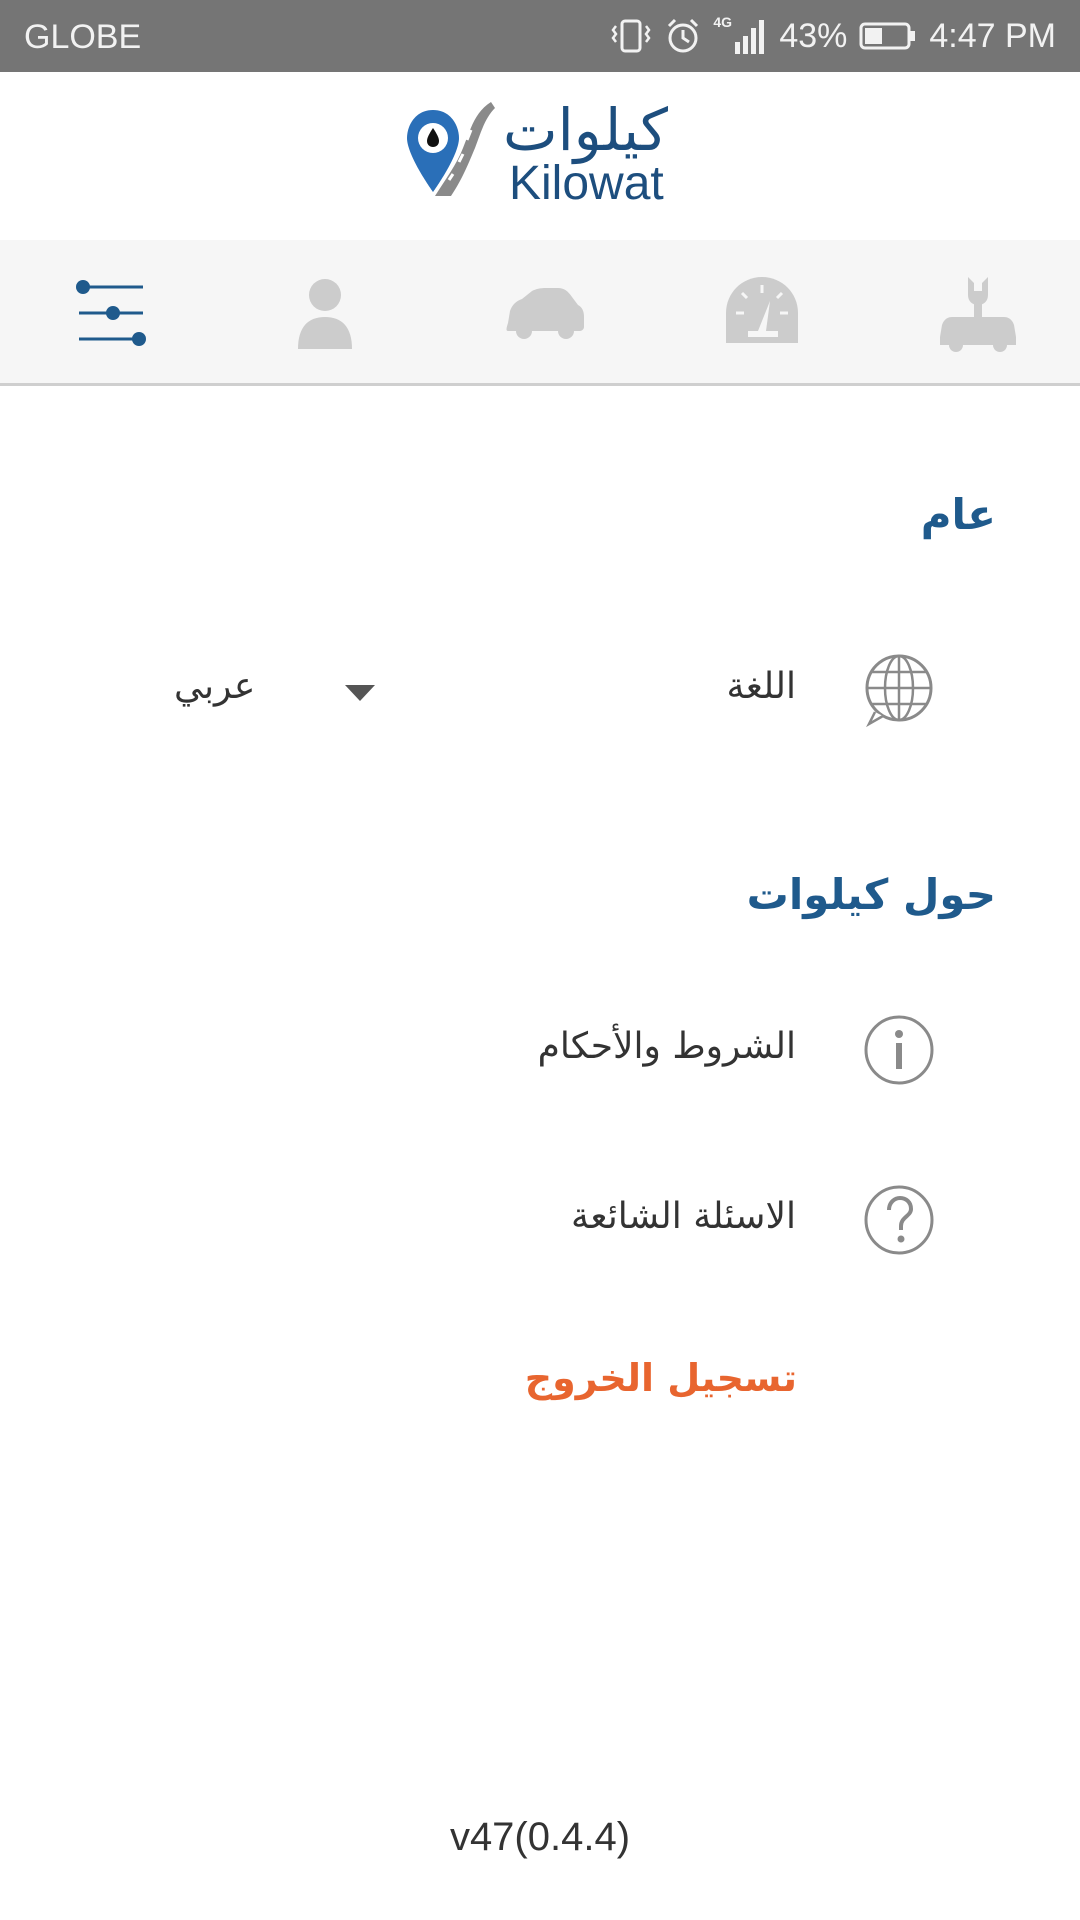  Describe the element at coordinates (813, 35) in the screenshot. I see `battery-percent: 43%` at that location.